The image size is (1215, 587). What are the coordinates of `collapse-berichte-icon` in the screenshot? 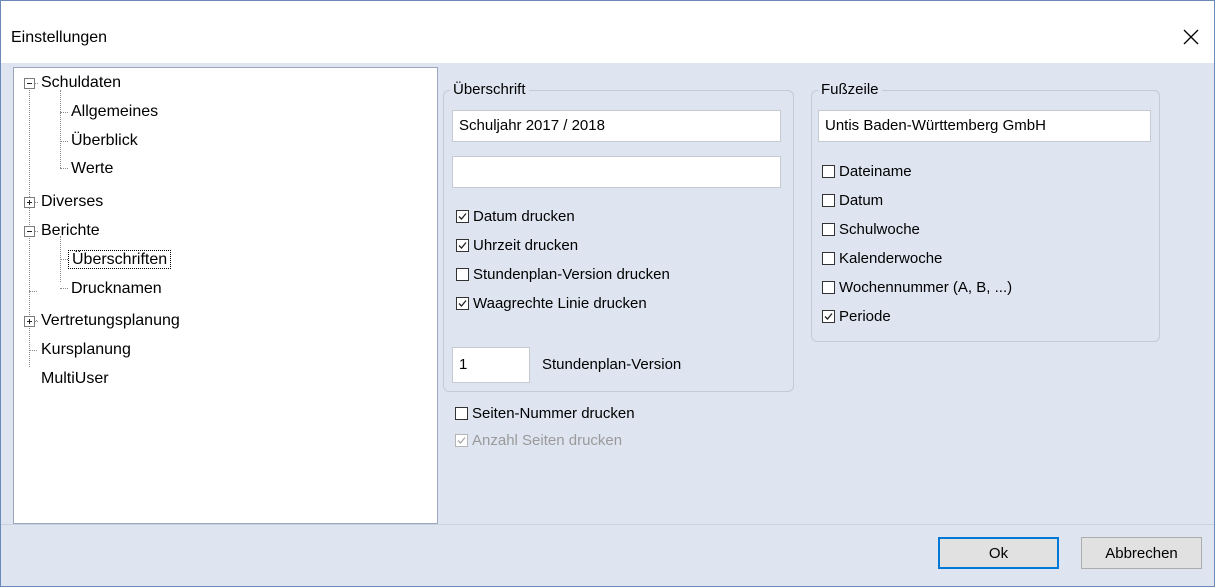 It's located at (29, 231).